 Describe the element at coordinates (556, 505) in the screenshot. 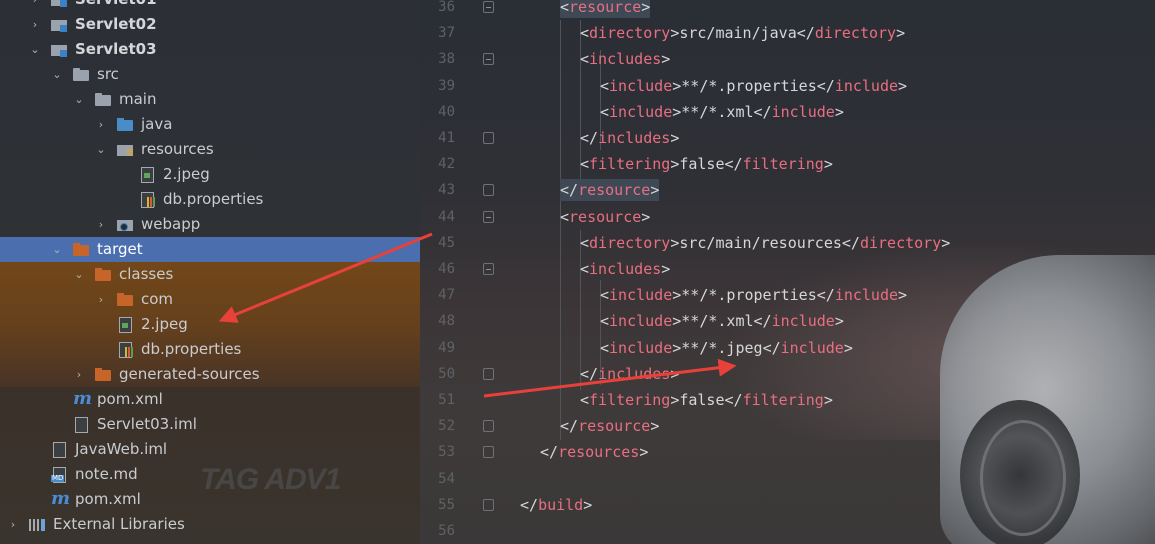

I see `code-line: </build>` at that location.